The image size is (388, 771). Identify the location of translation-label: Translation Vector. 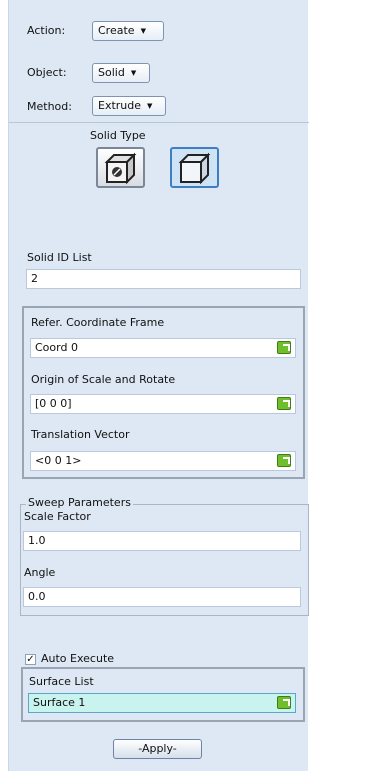
(80, 434).